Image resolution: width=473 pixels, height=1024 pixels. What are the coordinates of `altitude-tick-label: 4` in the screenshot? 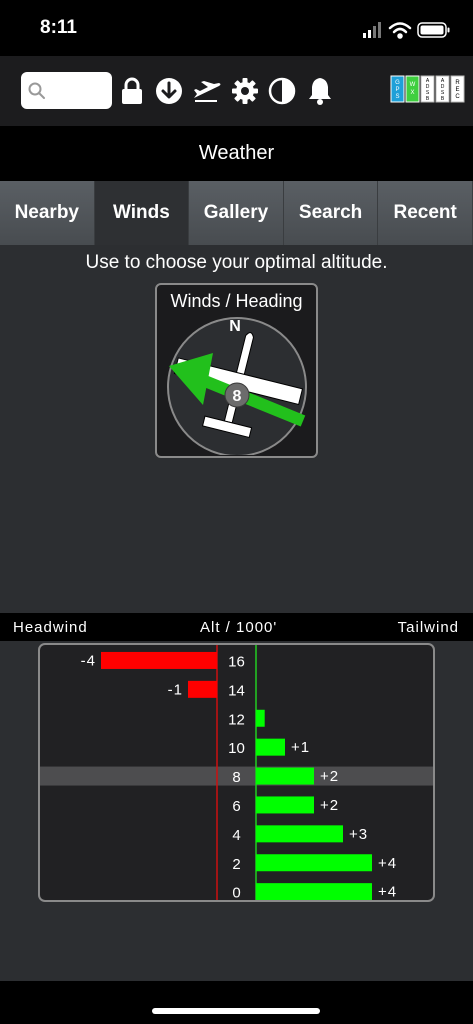 It's located at (236, 835).